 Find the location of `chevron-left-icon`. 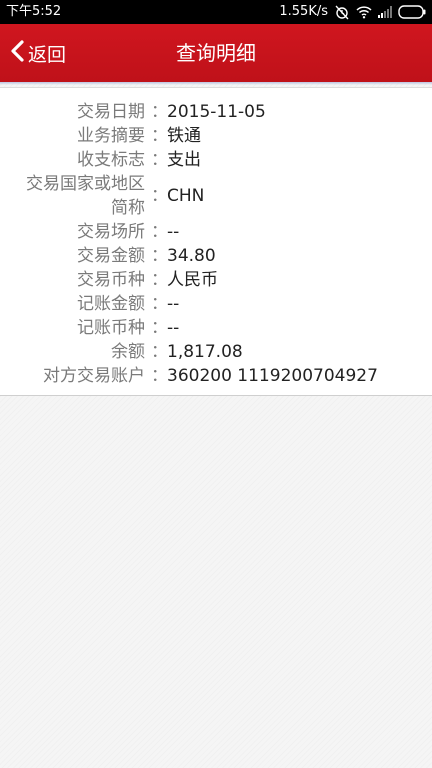

chevron-left-icon is located at coordinates (17, 53).